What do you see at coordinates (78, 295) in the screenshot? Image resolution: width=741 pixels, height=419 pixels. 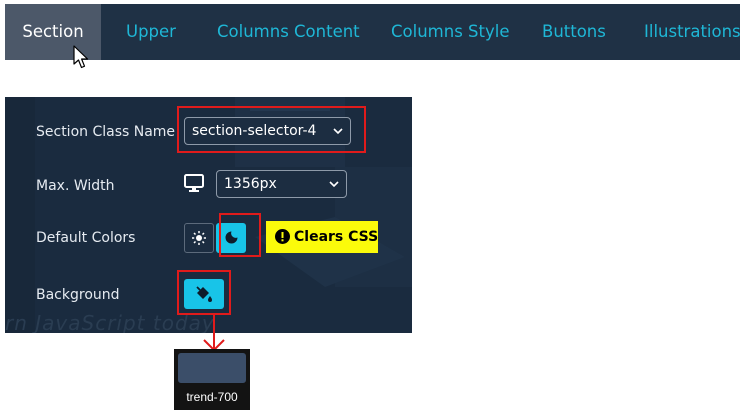 I see `background-label: Background` at bounding box center [78, 295].